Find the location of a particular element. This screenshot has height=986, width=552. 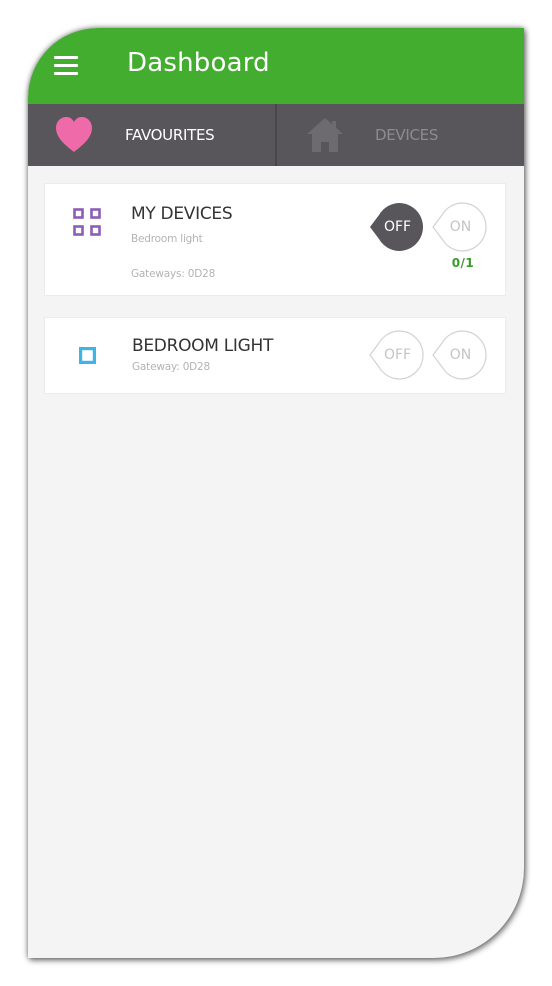

device-title: BEDROOM LIGHT is located at coordinates (203, 346).